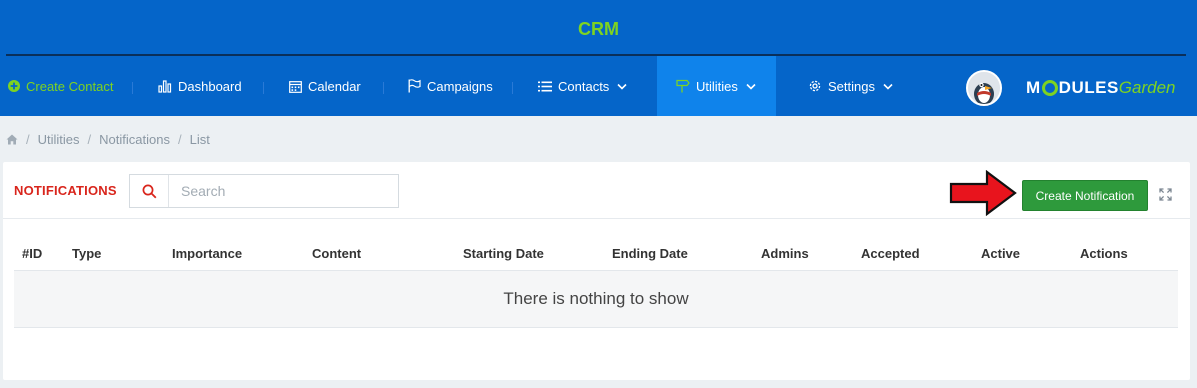  What do you see at coordinates (32, 253) in the screenshot?
I see `column-header-id: #ID` at bounding box center [32, 253].